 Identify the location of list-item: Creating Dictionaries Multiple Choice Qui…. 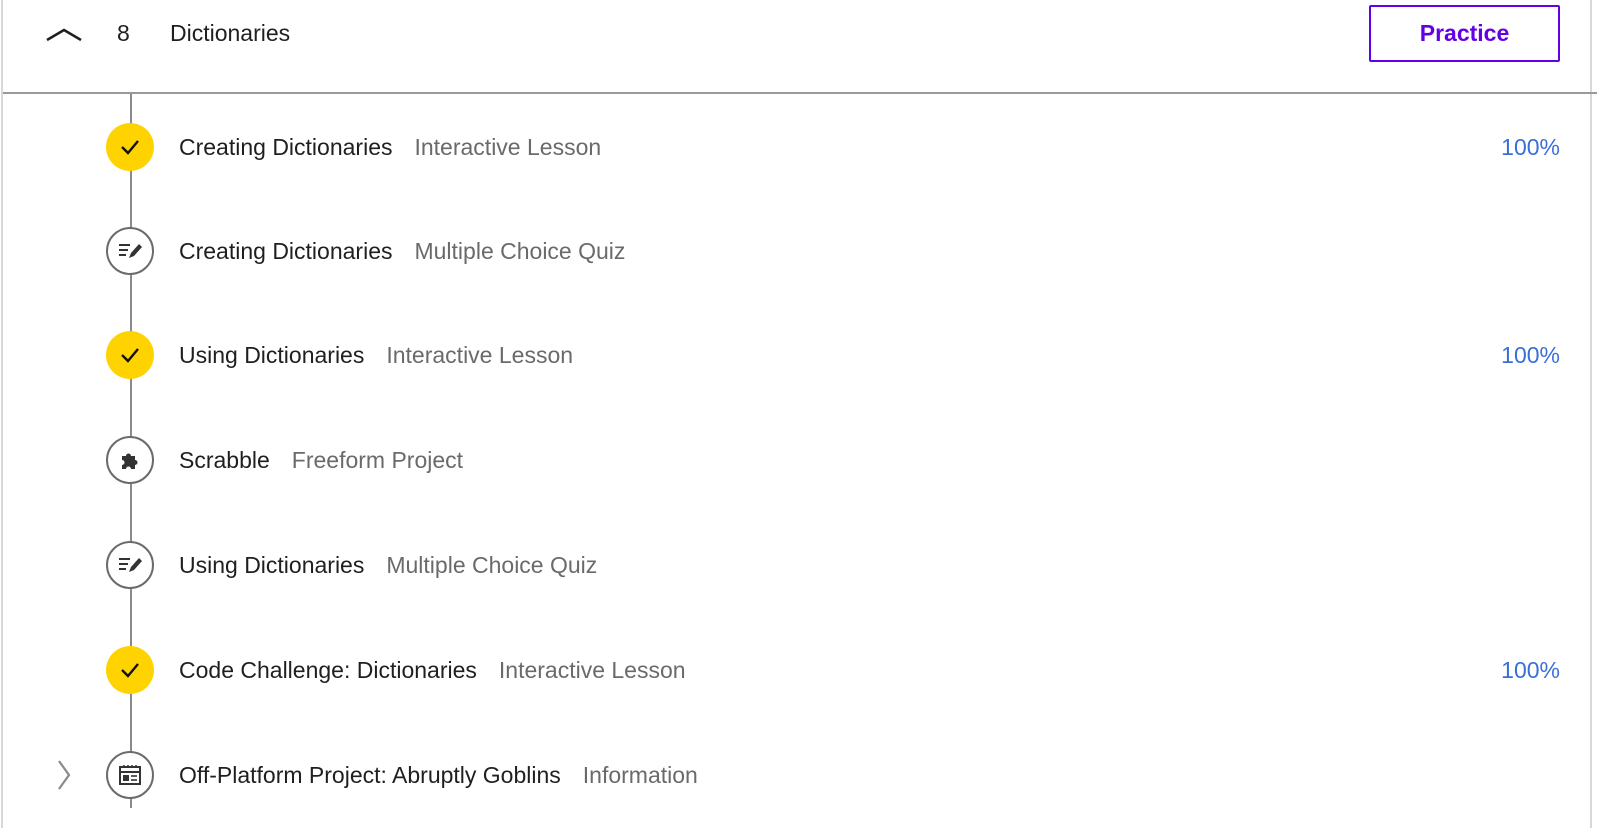
(800, 251).